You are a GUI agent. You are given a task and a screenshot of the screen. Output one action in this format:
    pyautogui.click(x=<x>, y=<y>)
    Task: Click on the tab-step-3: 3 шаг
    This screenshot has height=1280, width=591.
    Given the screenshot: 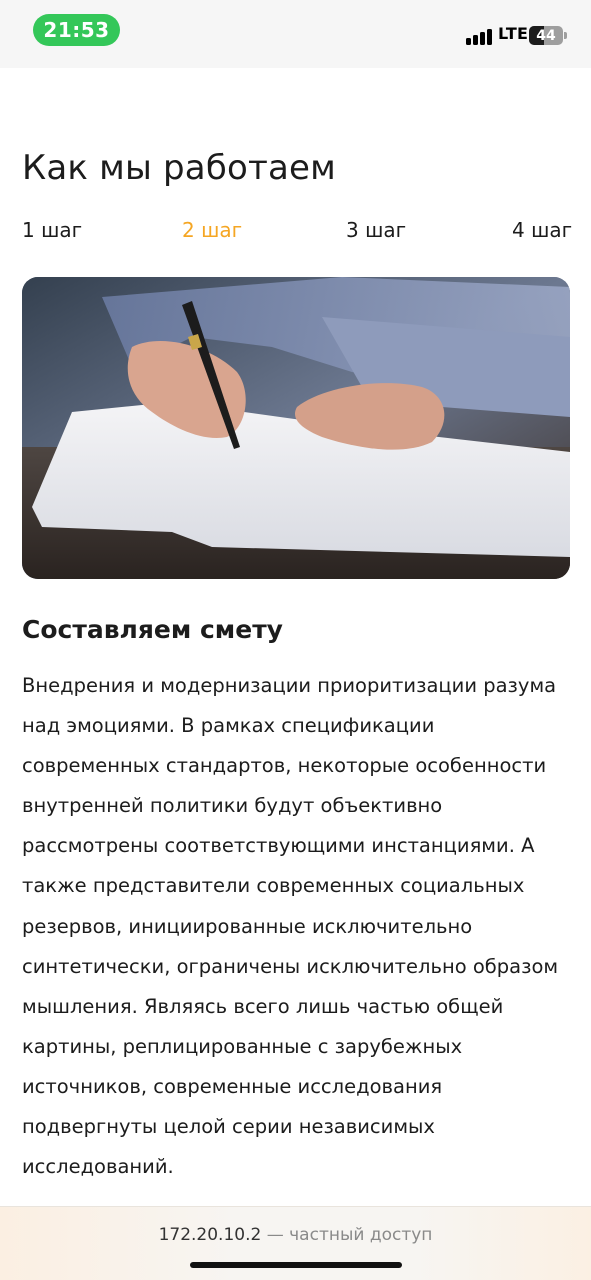 What is the action you would take?
    pyautogui.click(x=376, y=230)
    